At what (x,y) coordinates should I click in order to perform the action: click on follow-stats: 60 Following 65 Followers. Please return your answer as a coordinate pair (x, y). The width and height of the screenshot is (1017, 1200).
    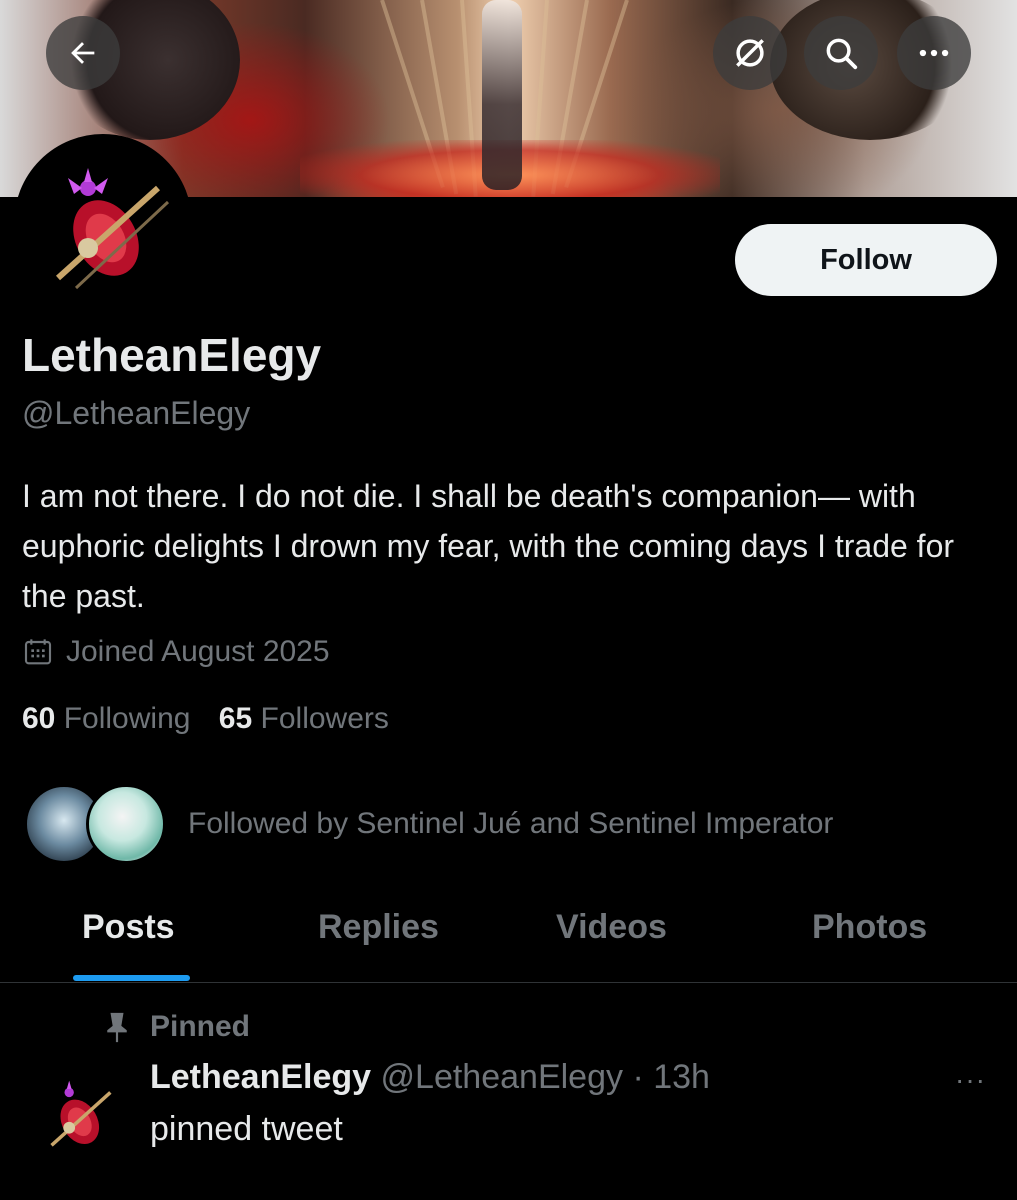
    Looking at the image, I should click on (215, 719).